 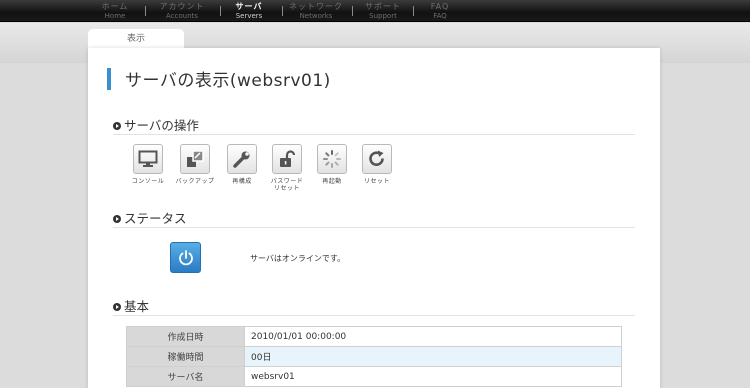 I want to click on title-accent-bar, so click(x=109, y=79).